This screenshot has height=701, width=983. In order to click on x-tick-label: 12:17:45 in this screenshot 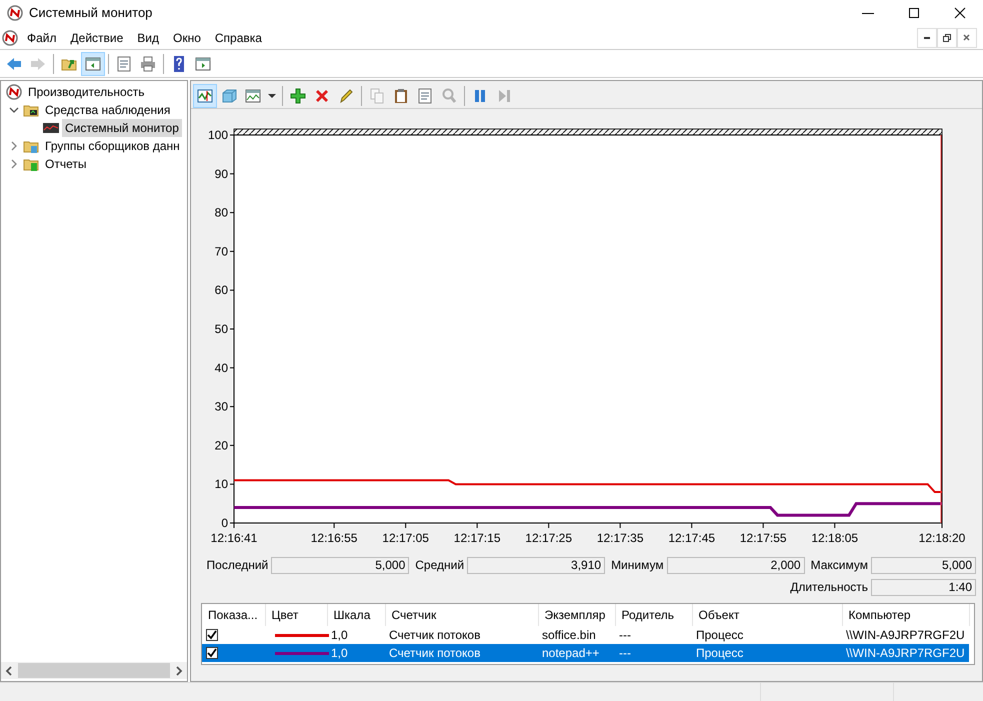, I will do `click(692, 538)`.